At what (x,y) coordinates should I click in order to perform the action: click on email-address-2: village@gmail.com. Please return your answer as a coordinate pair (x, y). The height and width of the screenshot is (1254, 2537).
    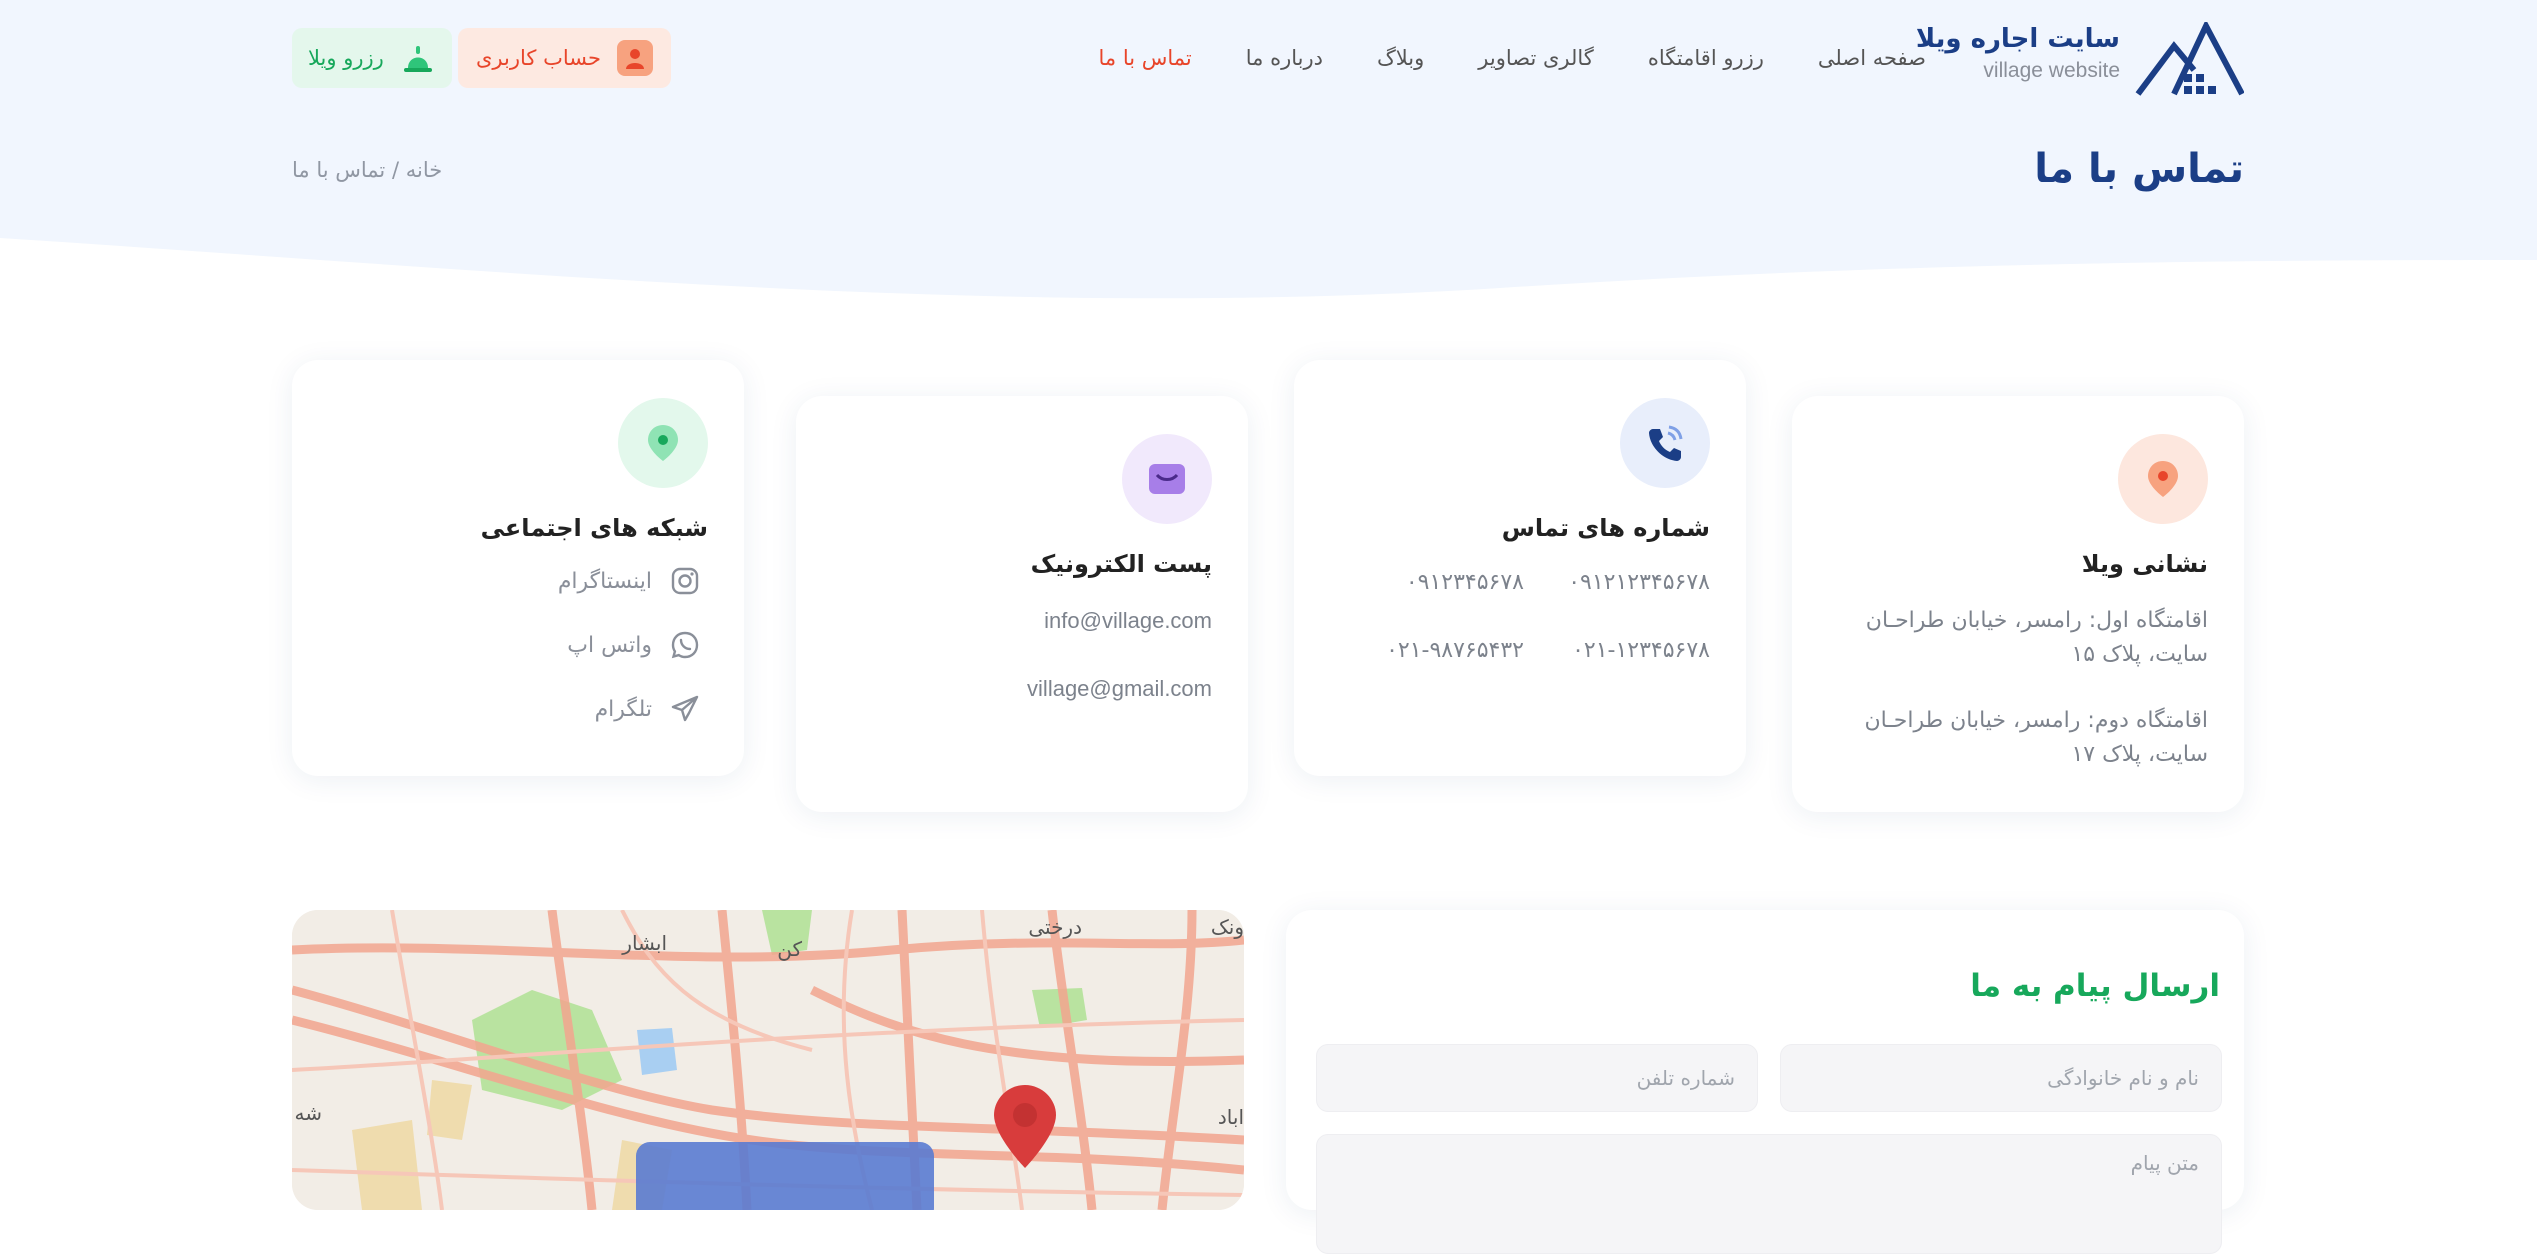
    Looking at the image, I should click on (1119, 689).